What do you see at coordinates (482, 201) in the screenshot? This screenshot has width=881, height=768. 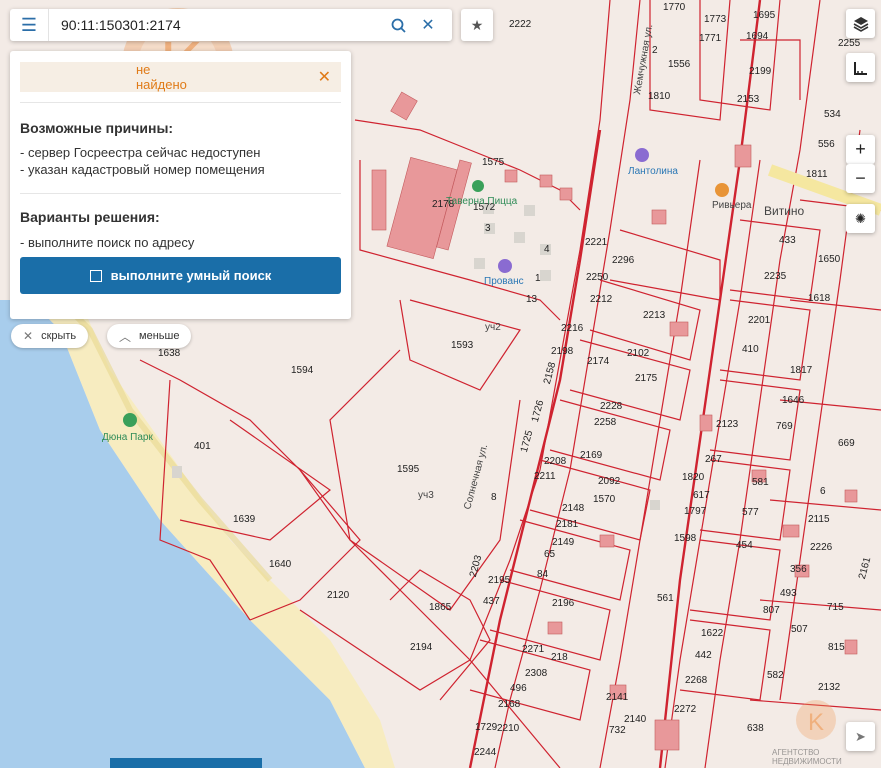 I see `svg-text: Таверна Пицца` at bounding box center [482, 201].